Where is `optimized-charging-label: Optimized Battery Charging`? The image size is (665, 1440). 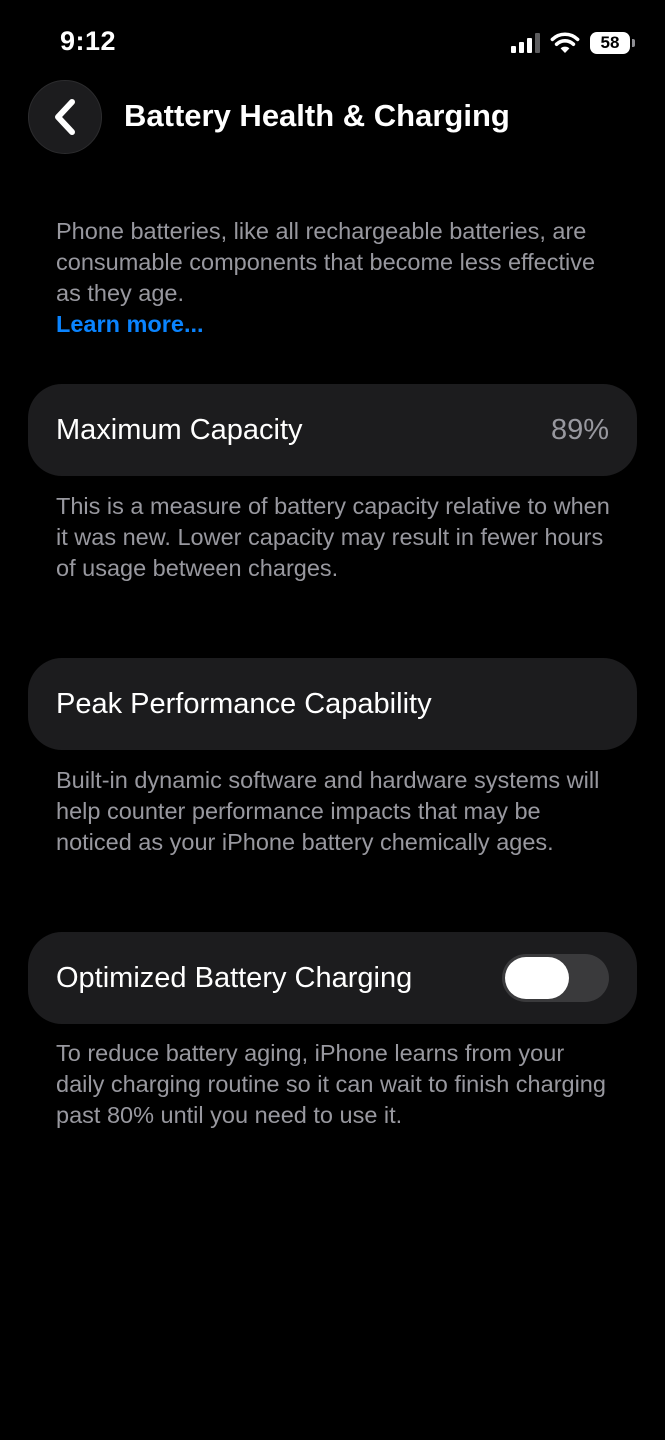
optimized-charging-label: Optimized Battery Charging is located at coordinates (234, 977).